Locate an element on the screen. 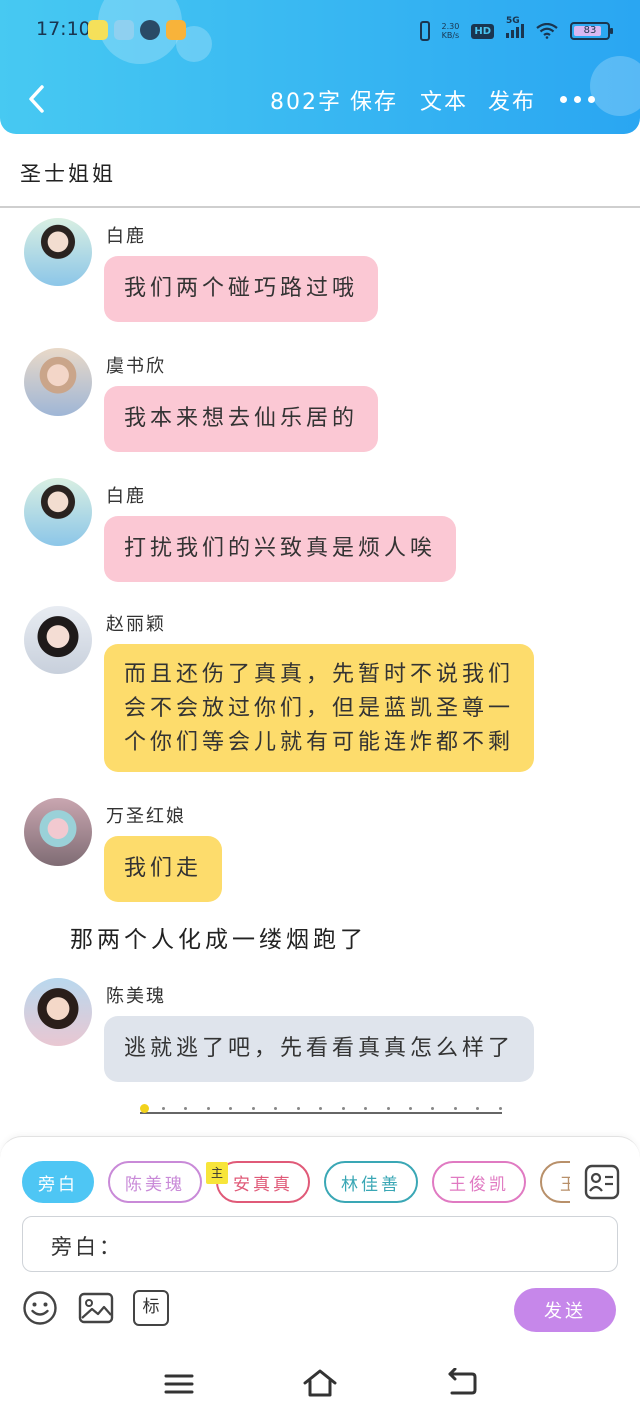 This screenshot has width=640, height=1423. weibo-icon is located at coordinates (176, 30).